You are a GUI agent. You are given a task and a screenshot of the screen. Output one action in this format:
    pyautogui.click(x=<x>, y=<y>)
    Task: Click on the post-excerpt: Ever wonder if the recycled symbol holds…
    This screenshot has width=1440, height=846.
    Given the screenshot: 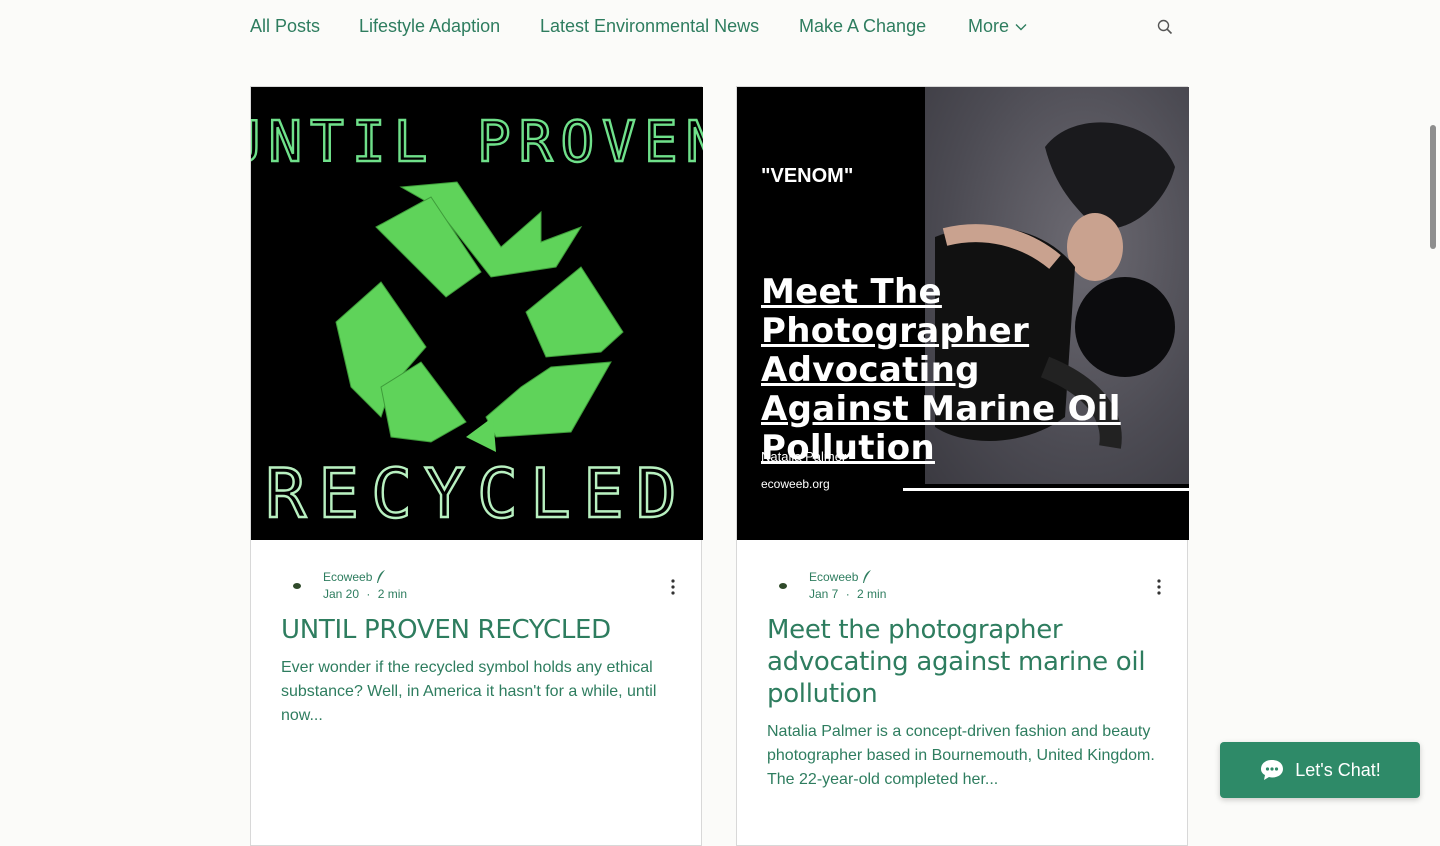 What is the action you would take?
    pyautogui.click(x=469, y=691)
    